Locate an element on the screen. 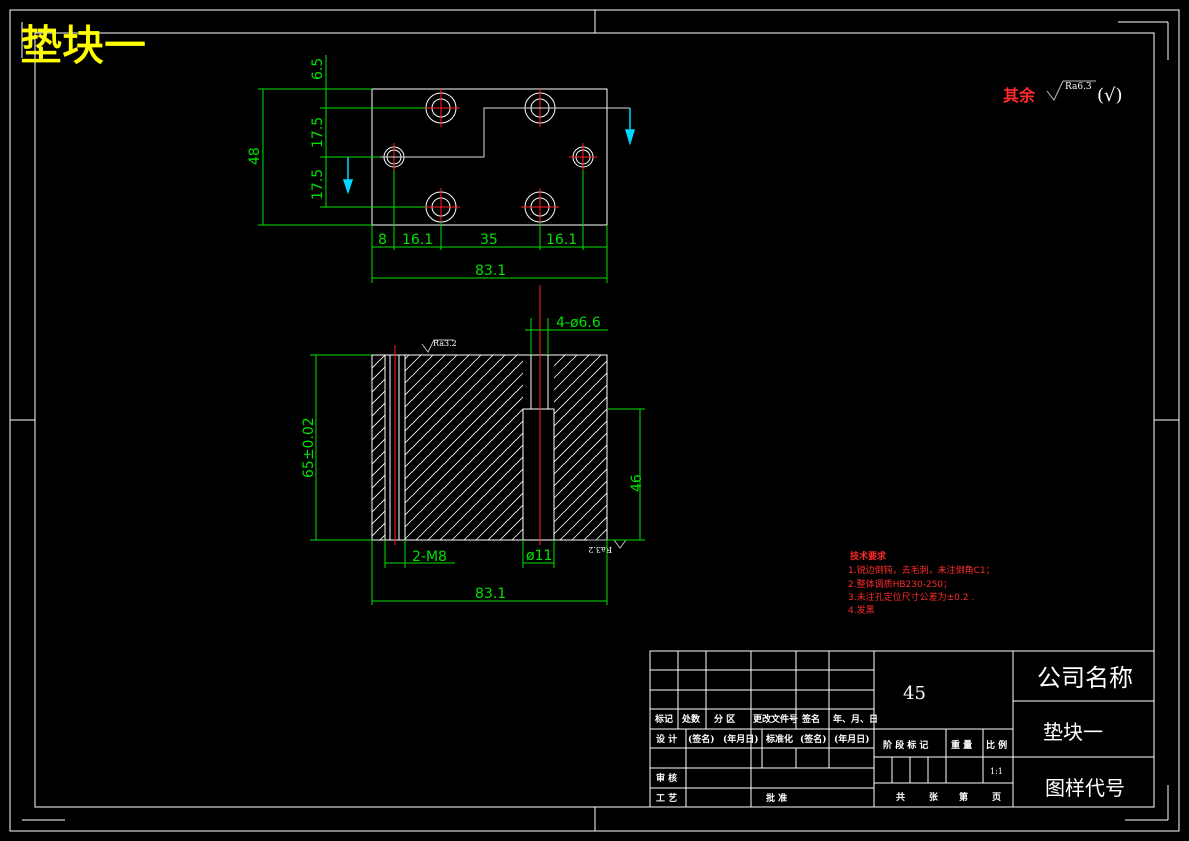 The height and width of the screenshot is (841, 1189). dim-17-5-lower: 17.5 is located at coordinates (318, 184).